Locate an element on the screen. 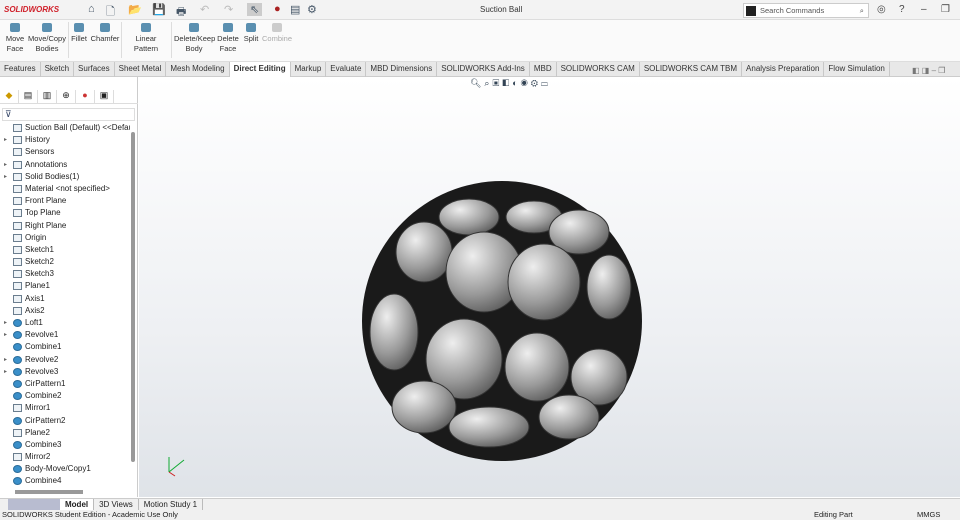 The height and width of the screenshot is (520, 960). tree-item: ▸ Revolve2 is located at coordinates (65, 360).